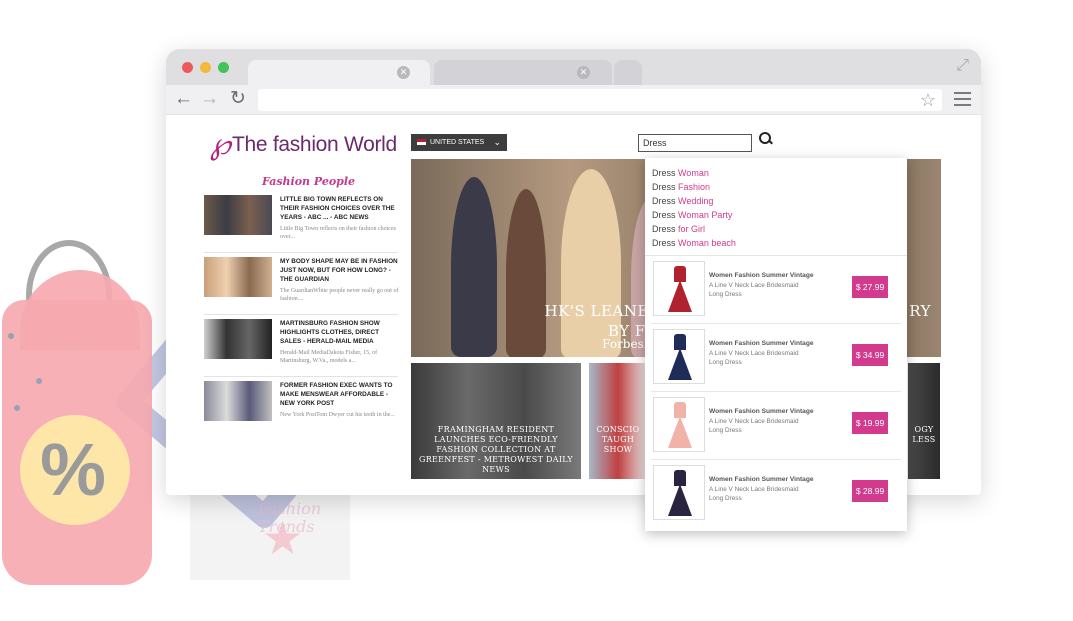 The image size is (1073, 621). I want to click on tab-inactive: ✕, so click(523, 72).